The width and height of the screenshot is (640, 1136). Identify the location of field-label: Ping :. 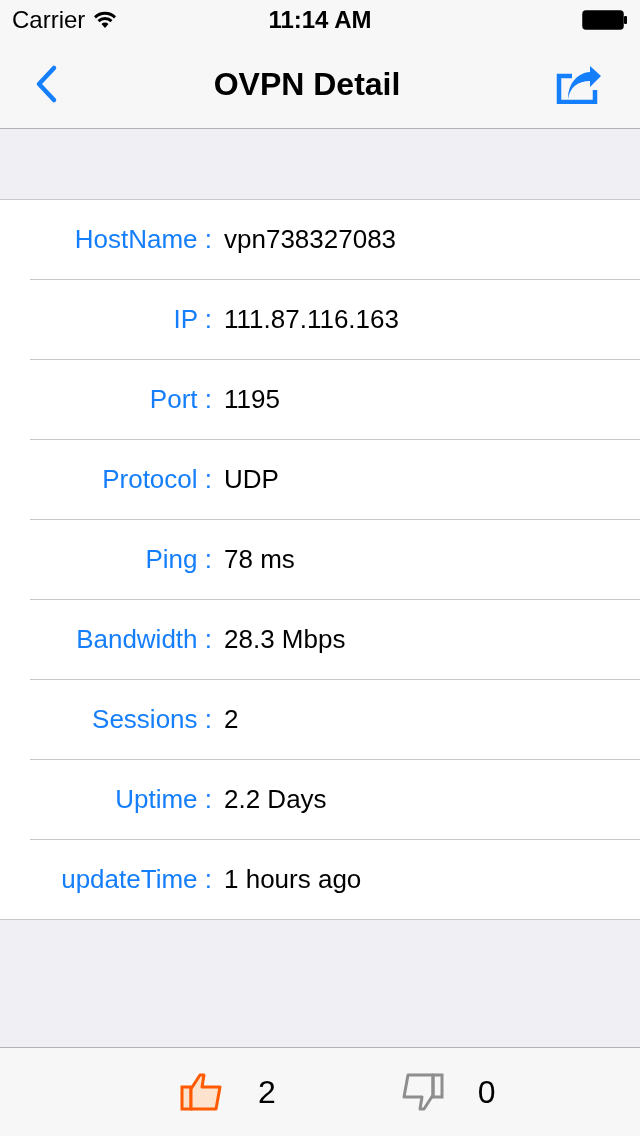
(178, 559).